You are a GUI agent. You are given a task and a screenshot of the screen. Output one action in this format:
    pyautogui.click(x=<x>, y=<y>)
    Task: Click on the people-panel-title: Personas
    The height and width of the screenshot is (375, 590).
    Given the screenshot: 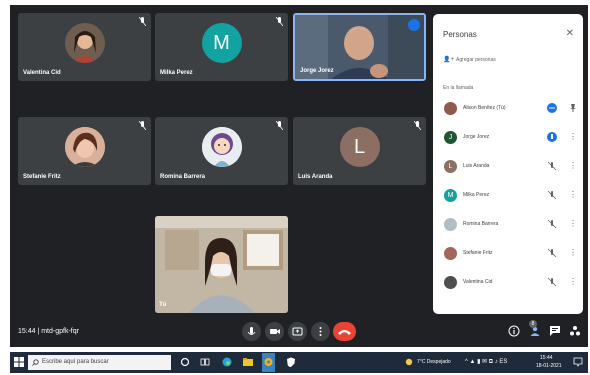 What is the action you would take?
    pyautogui.click(x=460, y=34)
    